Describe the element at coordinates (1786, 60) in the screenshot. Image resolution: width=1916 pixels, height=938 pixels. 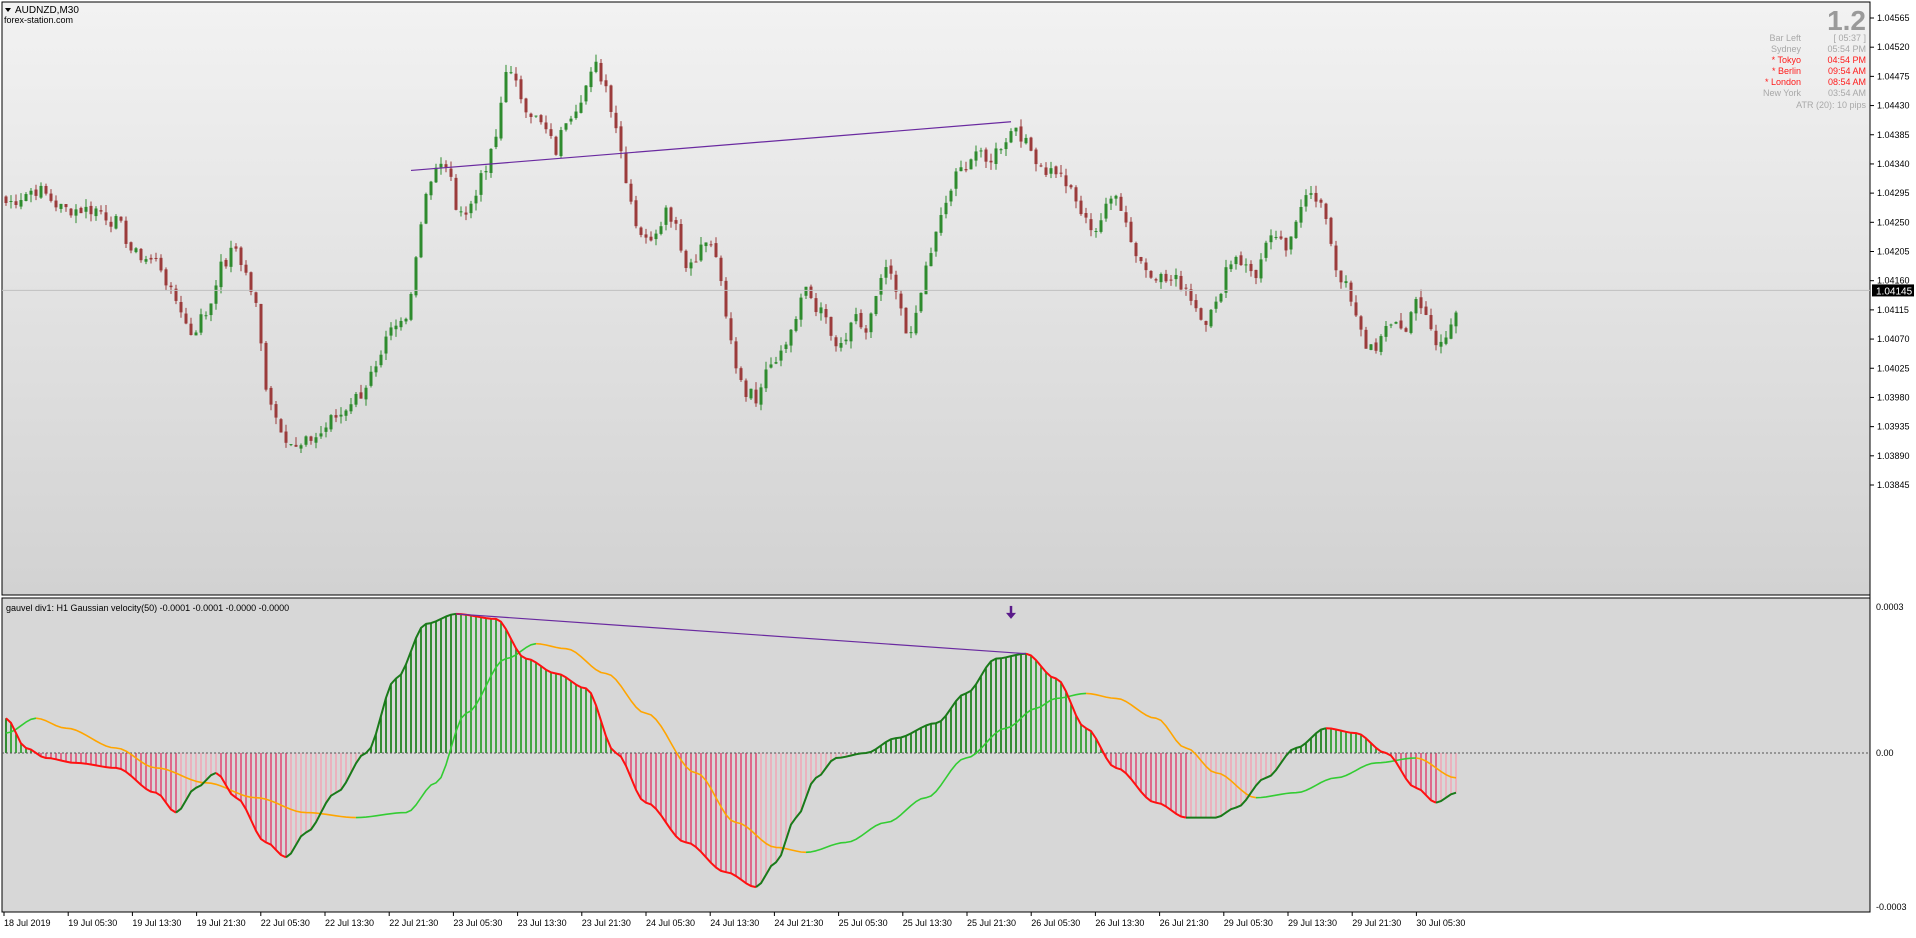
I see `session-row-label: * Tokyo` at that location.